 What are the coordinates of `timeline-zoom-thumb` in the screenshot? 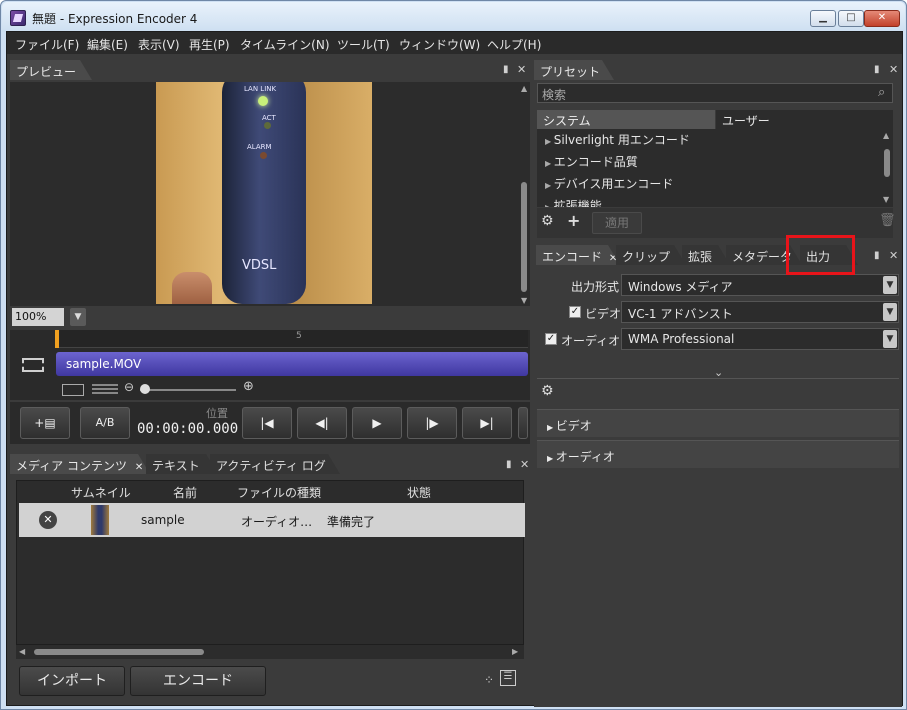 It's located at (145, 389).